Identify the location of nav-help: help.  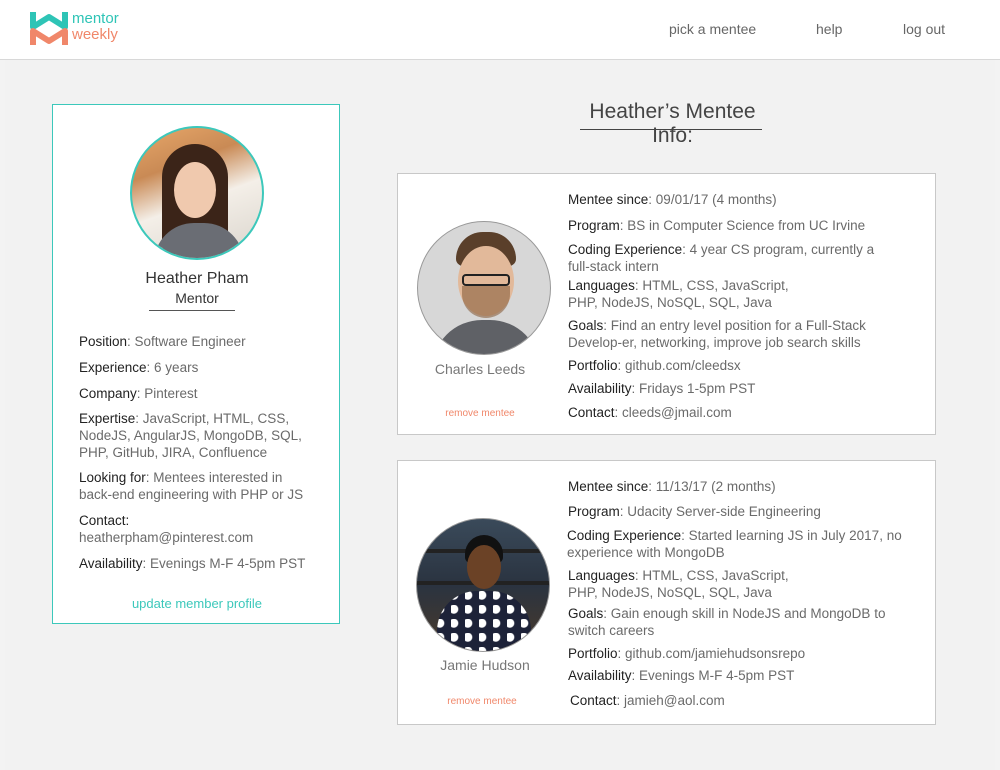
(829, 29).